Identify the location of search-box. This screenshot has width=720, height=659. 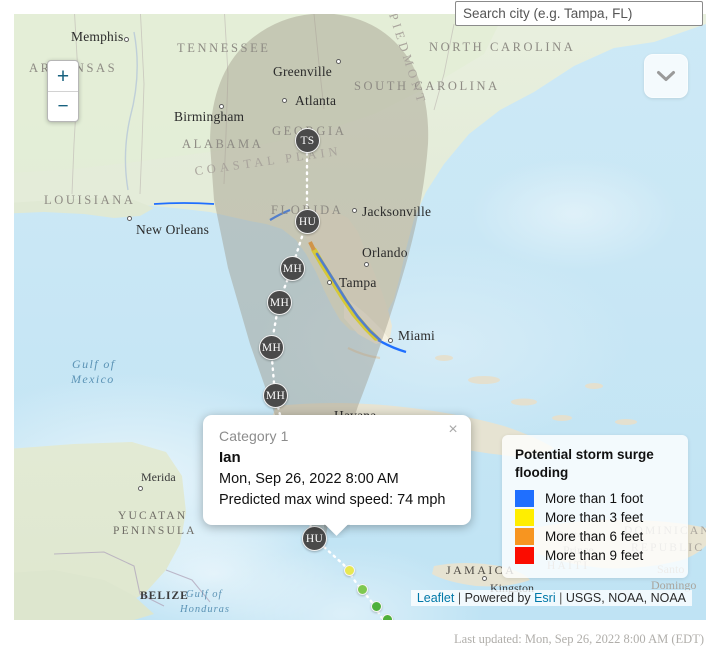
(579, 13).